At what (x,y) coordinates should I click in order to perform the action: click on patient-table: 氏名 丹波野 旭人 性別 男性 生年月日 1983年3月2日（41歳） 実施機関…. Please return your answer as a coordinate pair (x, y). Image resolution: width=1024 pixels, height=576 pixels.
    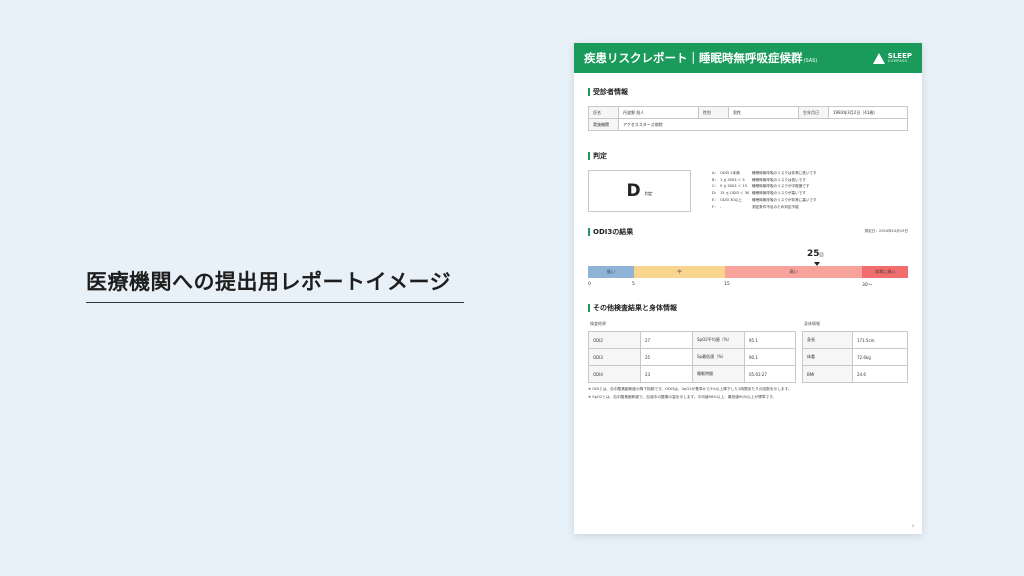
    Looking at the image, I should click on (748, 118).